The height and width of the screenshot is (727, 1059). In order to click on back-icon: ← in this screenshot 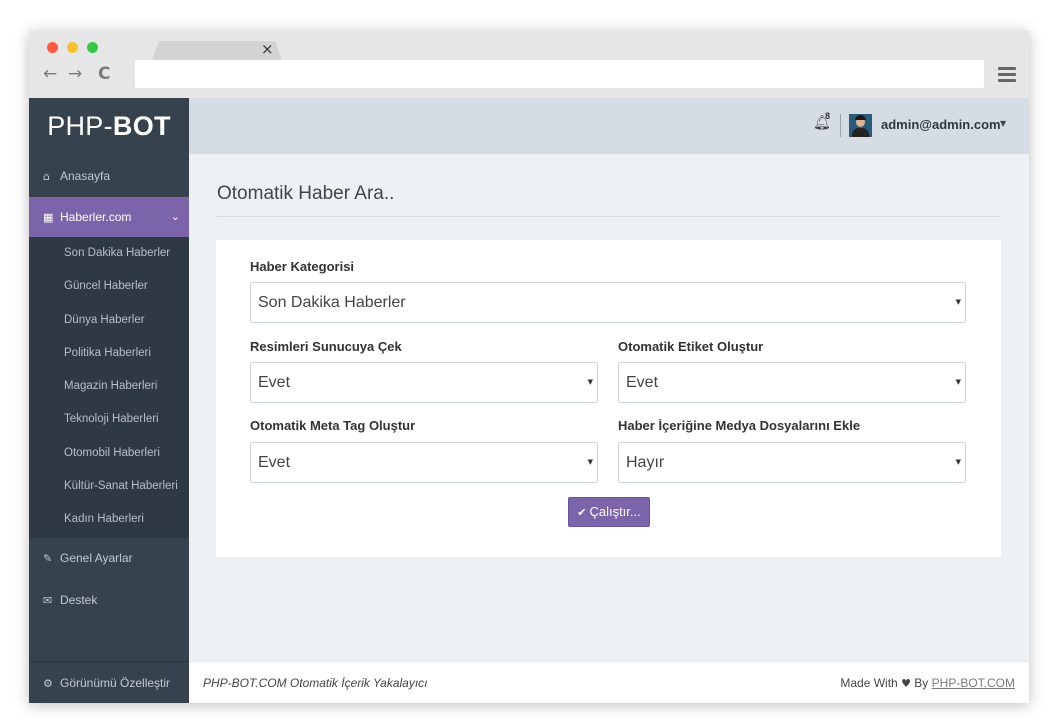, I will do `click(50, 74)`.